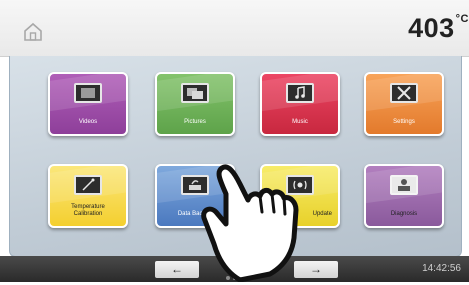 The image size is (469, 285). I want to click on tile-label: Temperature Calibration, so click(88, 210).